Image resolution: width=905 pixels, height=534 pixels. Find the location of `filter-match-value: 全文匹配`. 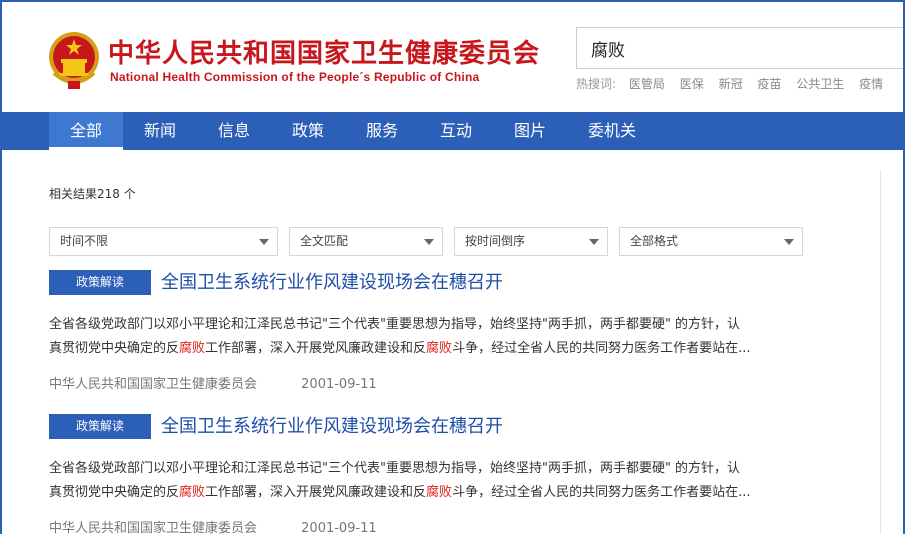

filter-match-value: 全文匹配 is located at coordinates (324, 241).